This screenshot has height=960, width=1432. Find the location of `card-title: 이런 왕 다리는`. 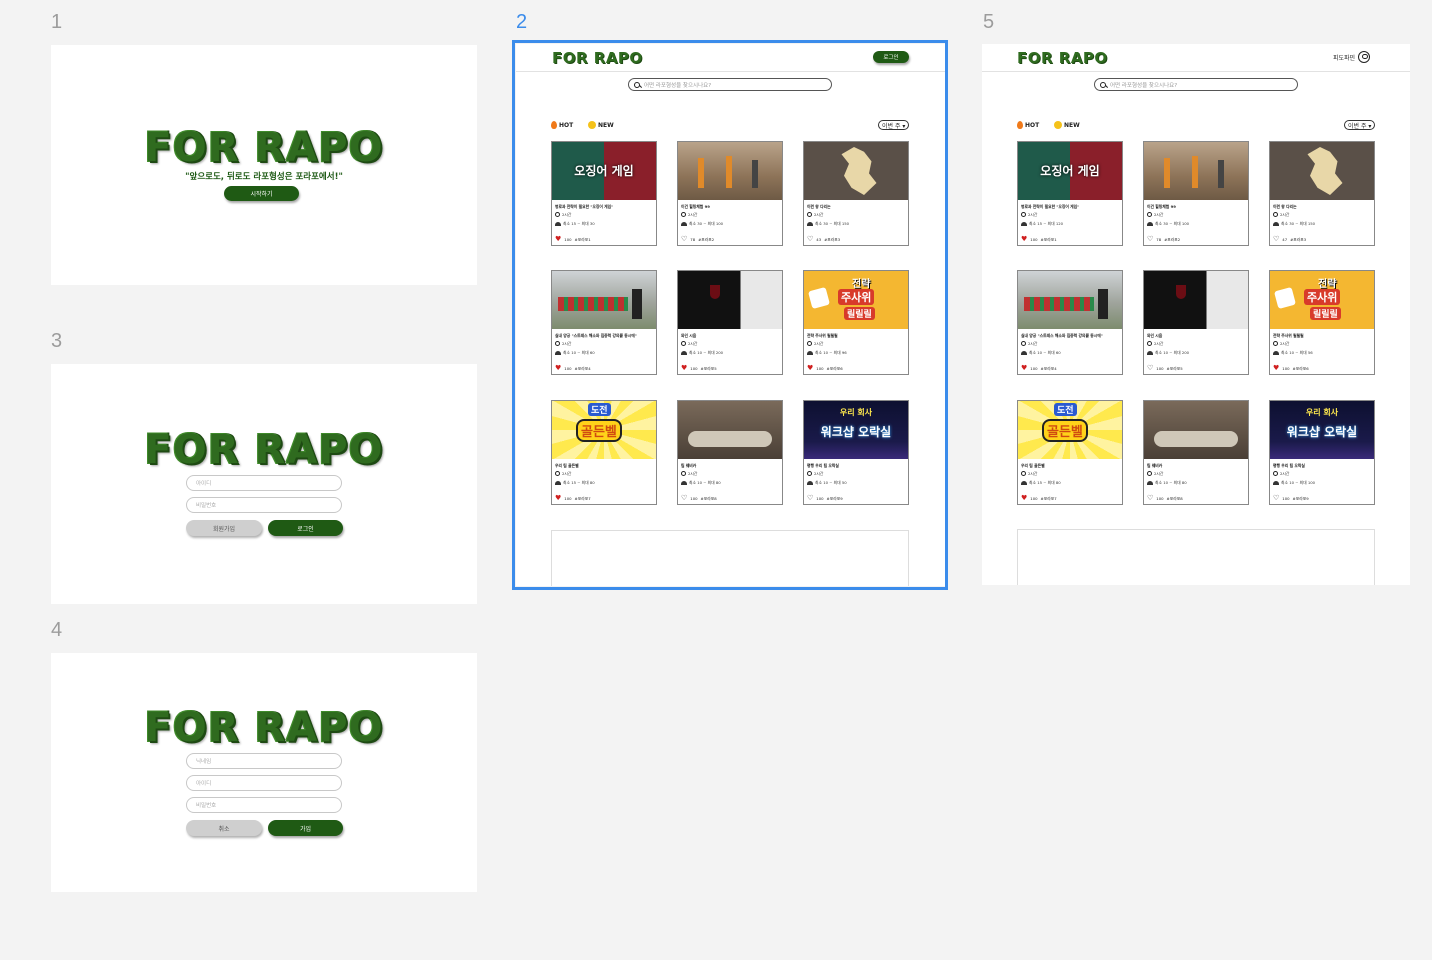

card-title: 이런 왕 다리는 is located at coordinates (819, 206).